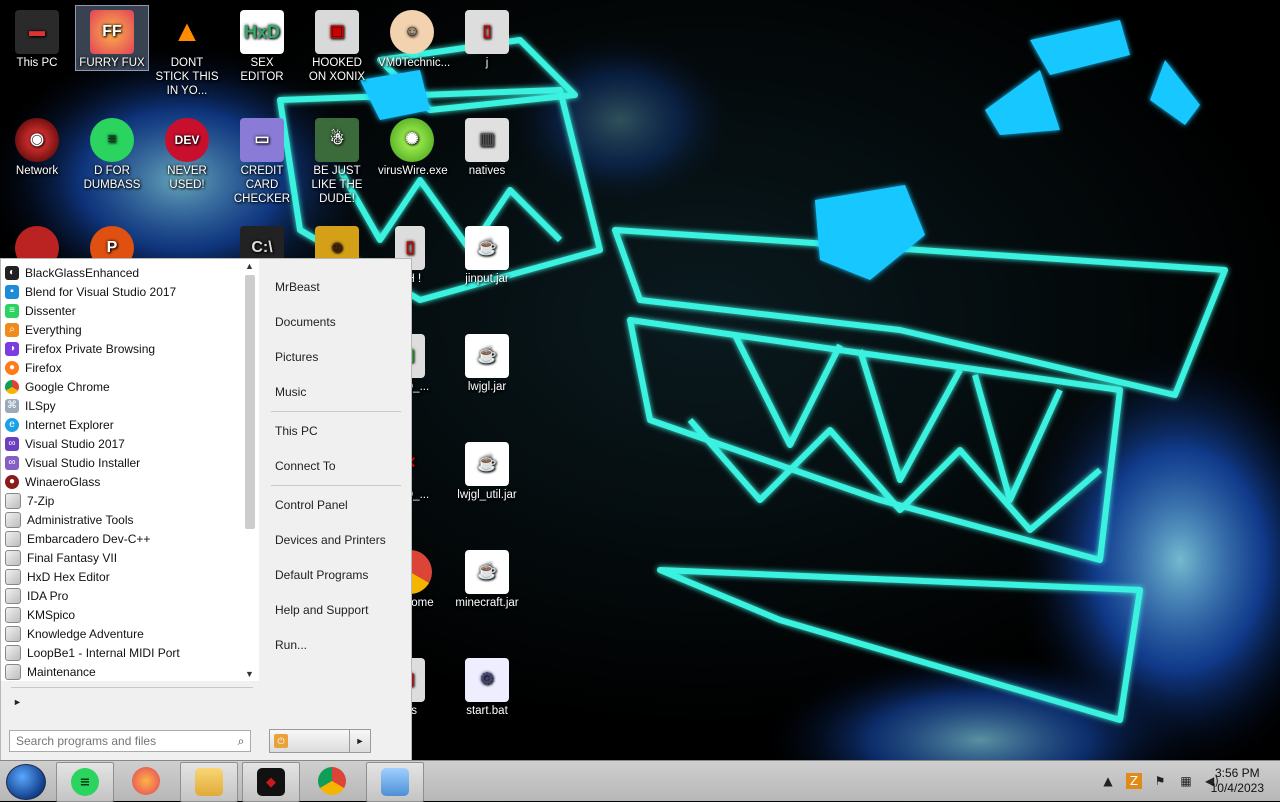  Describe the element at coordinates (37, 32) in the screenshot. I see `computer-icon: ▬` at that location.